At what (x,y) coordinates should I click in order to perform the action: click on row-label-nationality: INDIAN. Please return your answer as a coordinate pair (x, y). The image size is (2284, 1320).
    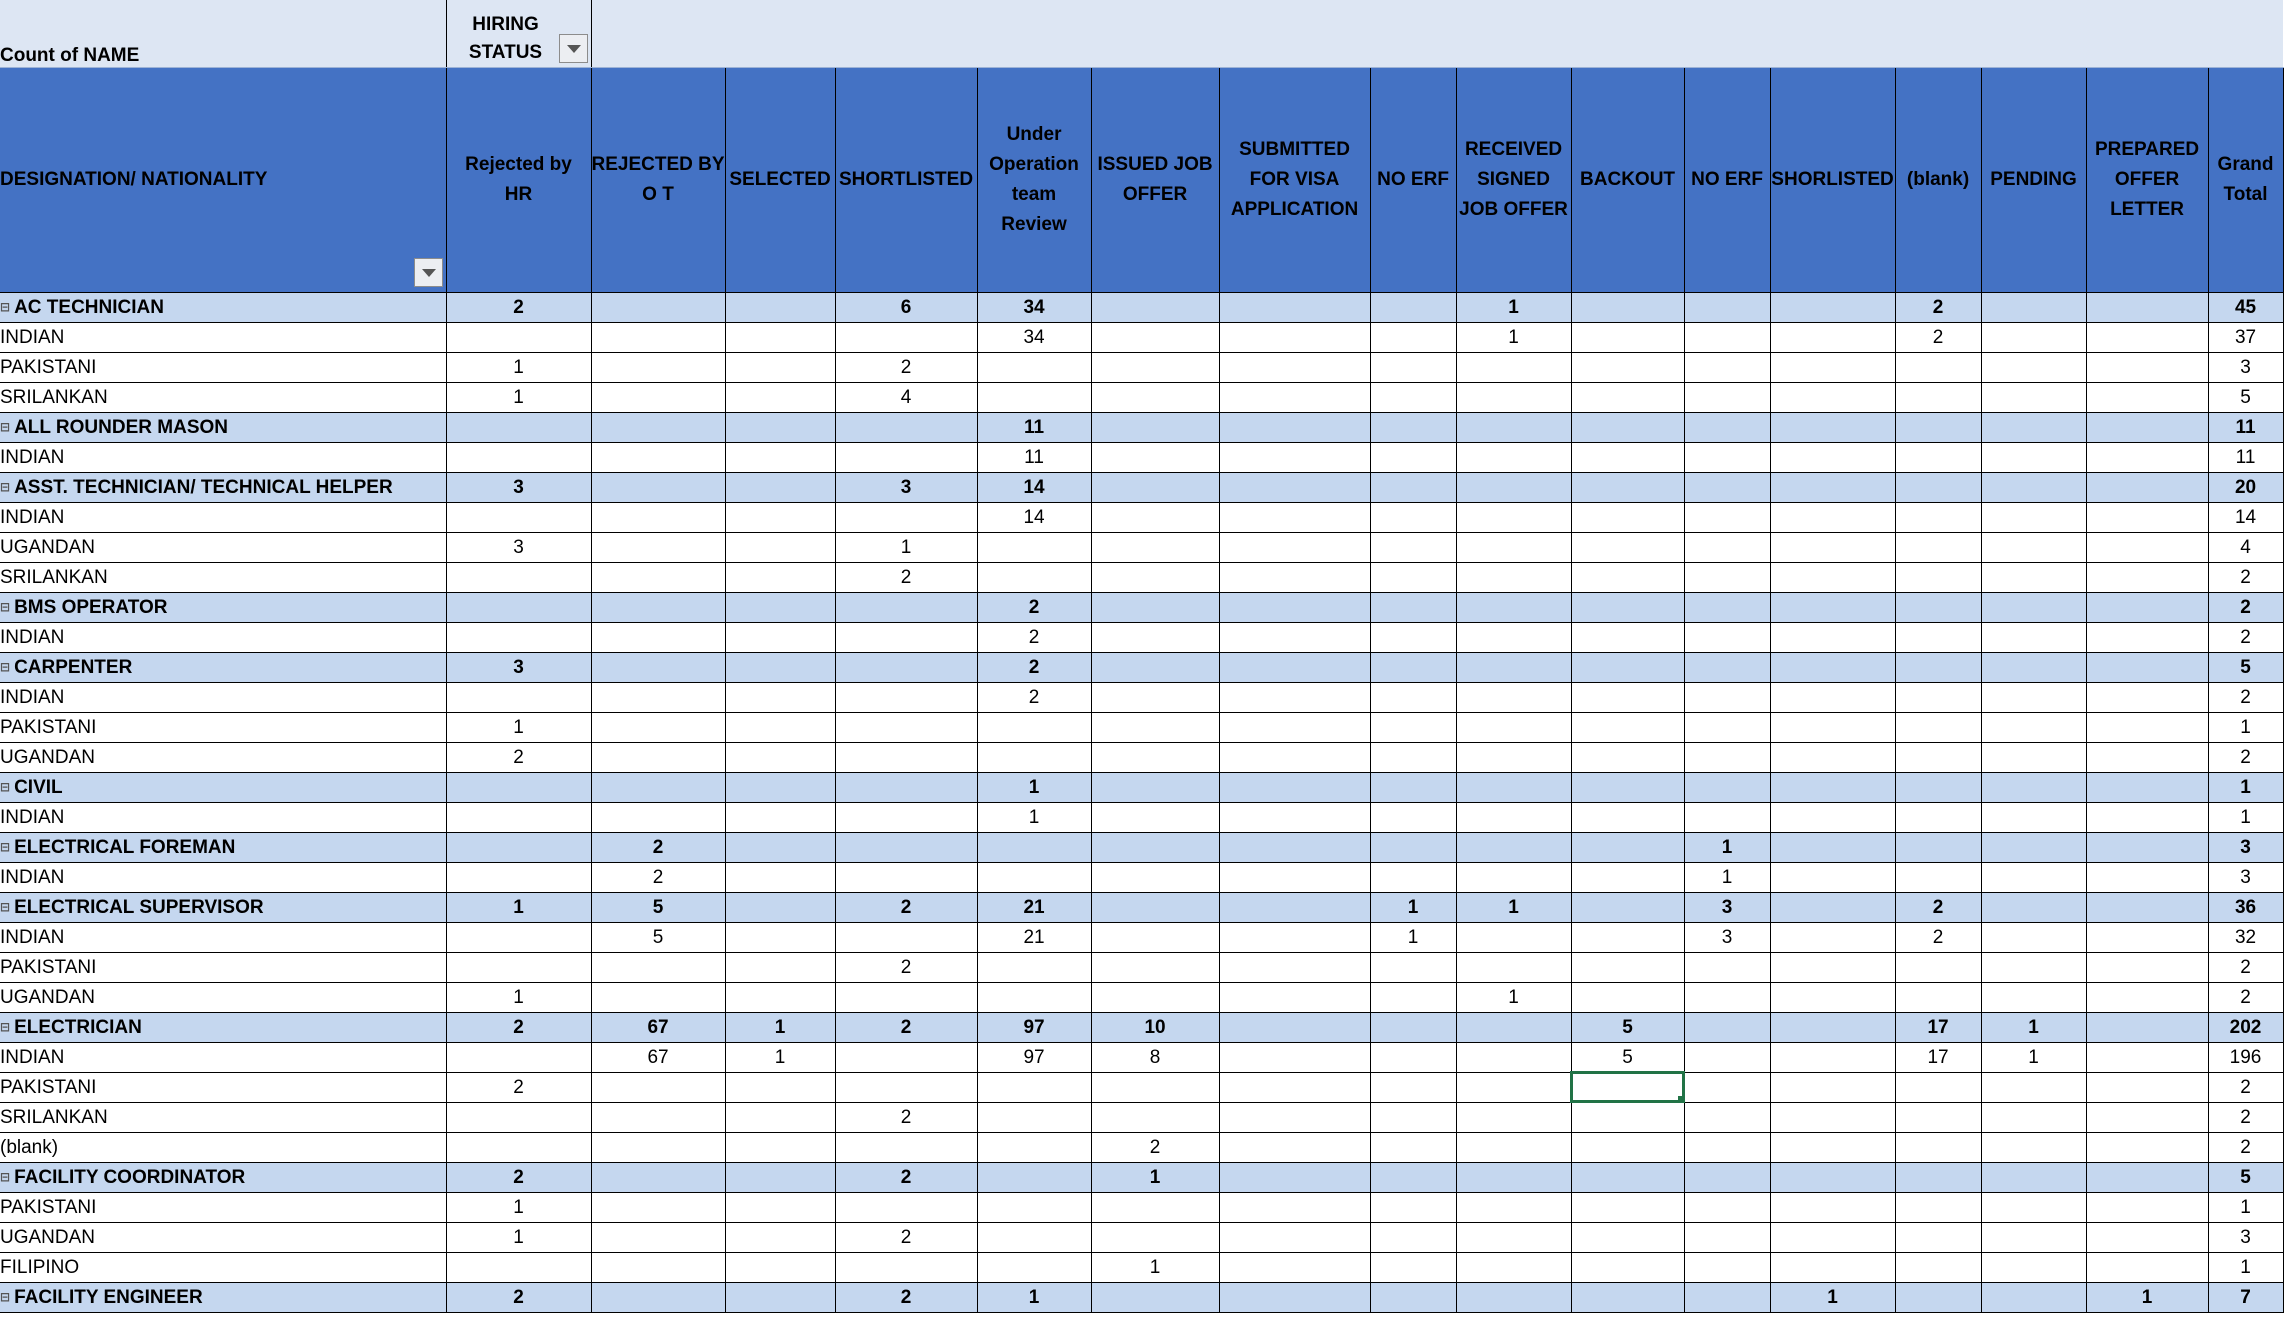
    Looking at the image, I should click on (223, 517).